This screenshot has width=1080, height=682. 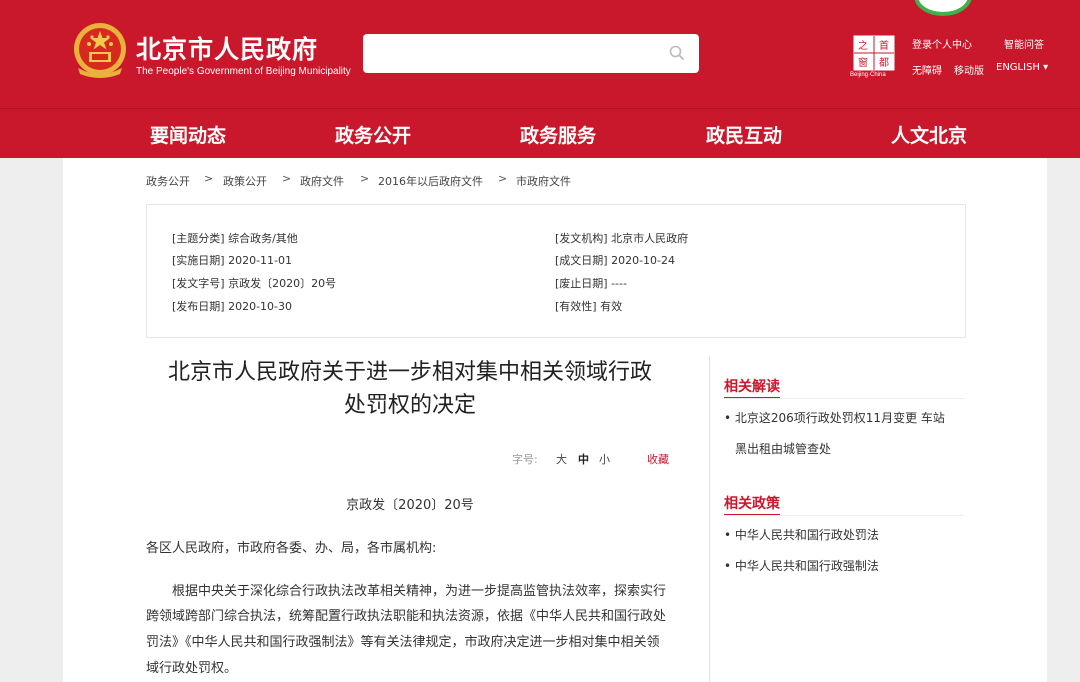 I want to click on document-metadata-box, so click(x=556, y=271).